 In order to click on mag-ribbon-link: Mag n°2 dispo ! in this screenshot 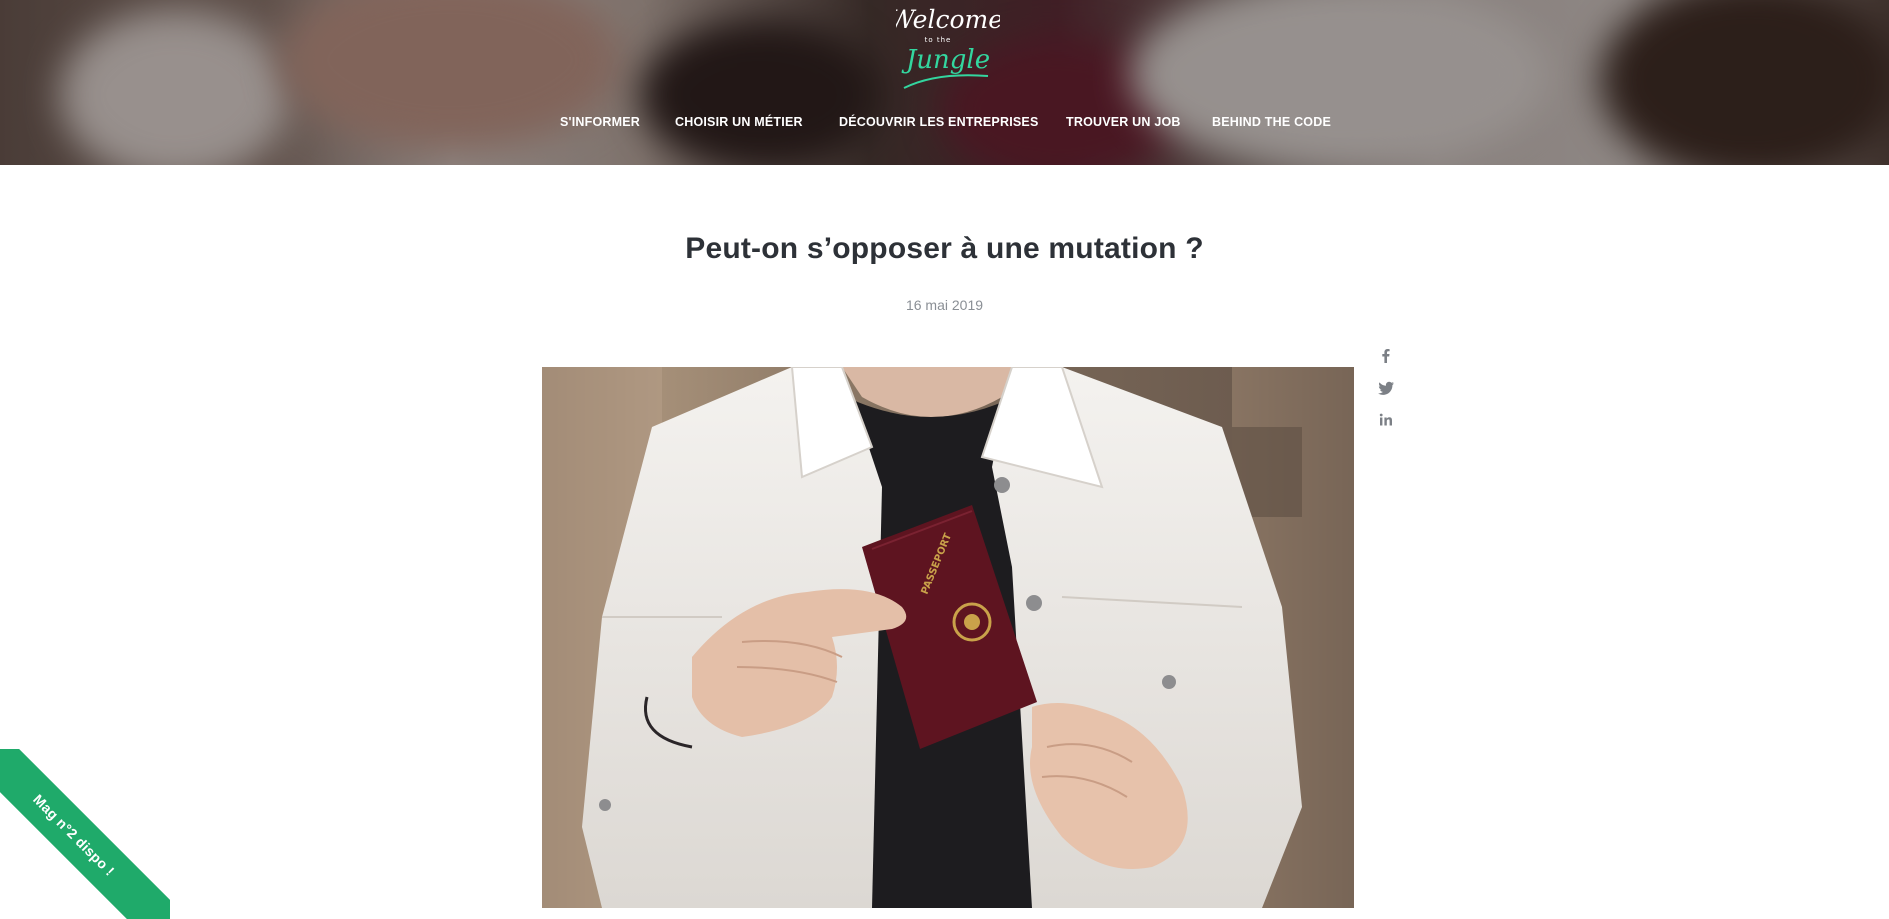, I will do `click(85, 834)`.